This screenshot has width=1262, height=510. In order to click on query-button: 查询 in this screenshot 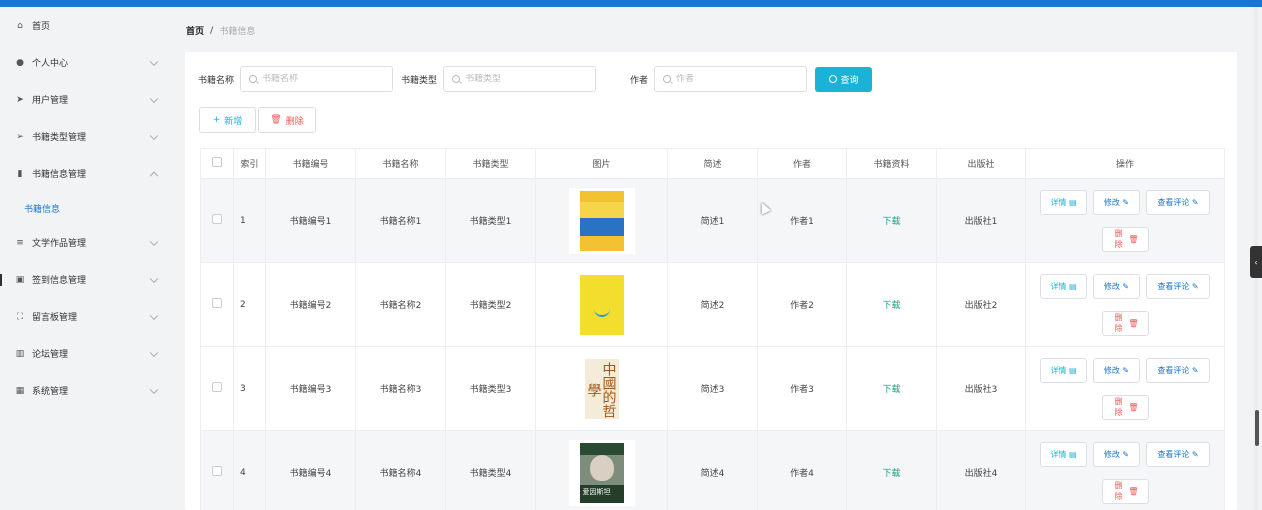, I will do `click(844, 79)`.